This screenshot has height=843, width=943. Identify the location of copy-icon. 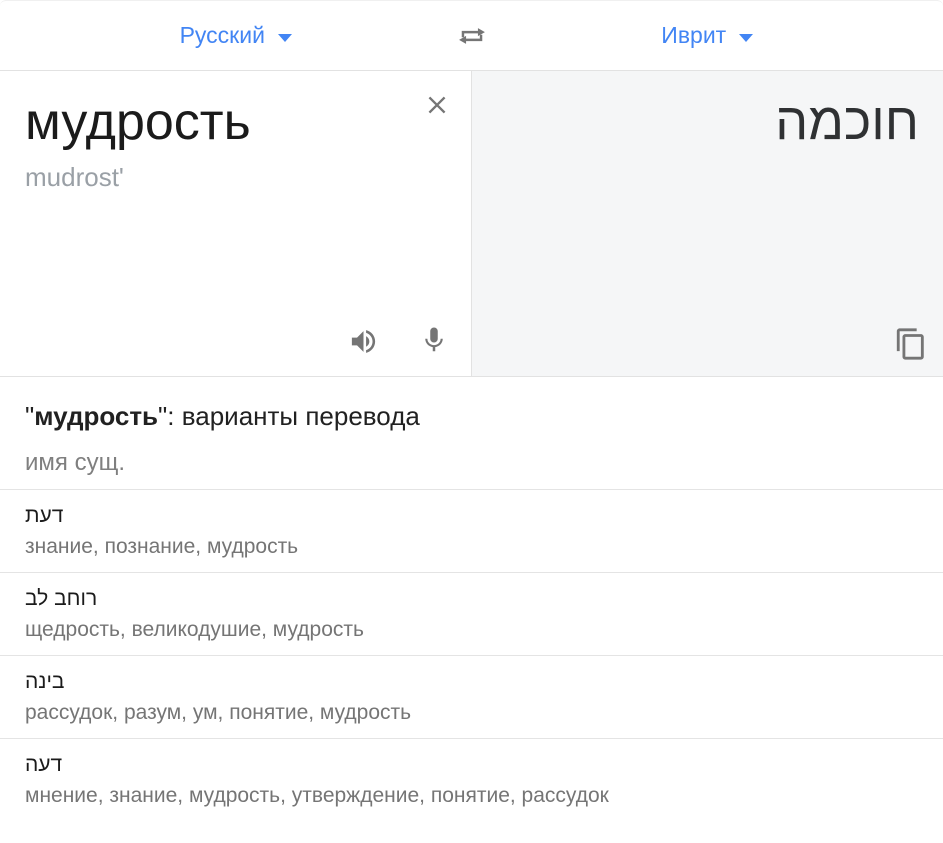
(910, 344).